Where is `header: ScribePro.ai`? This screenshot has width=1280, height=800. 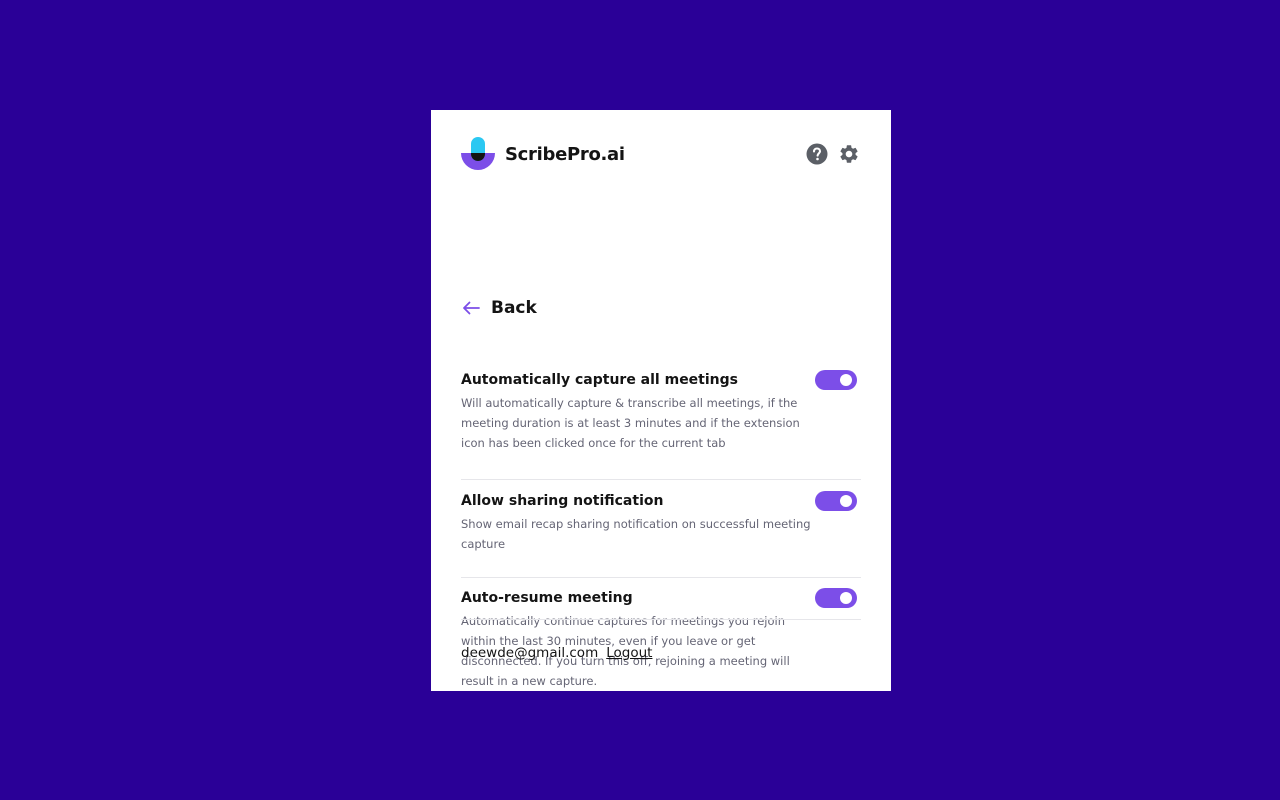
header: ScribePro.ai is located at coordinates (661, 154).